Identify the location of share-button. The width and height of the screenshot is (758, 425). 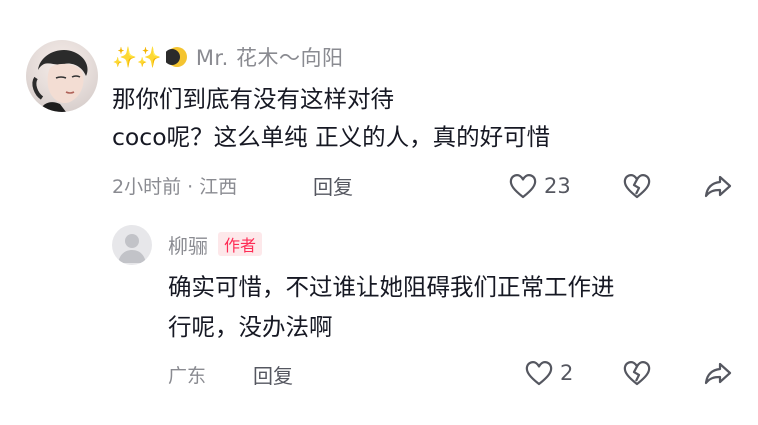
(718, 186).